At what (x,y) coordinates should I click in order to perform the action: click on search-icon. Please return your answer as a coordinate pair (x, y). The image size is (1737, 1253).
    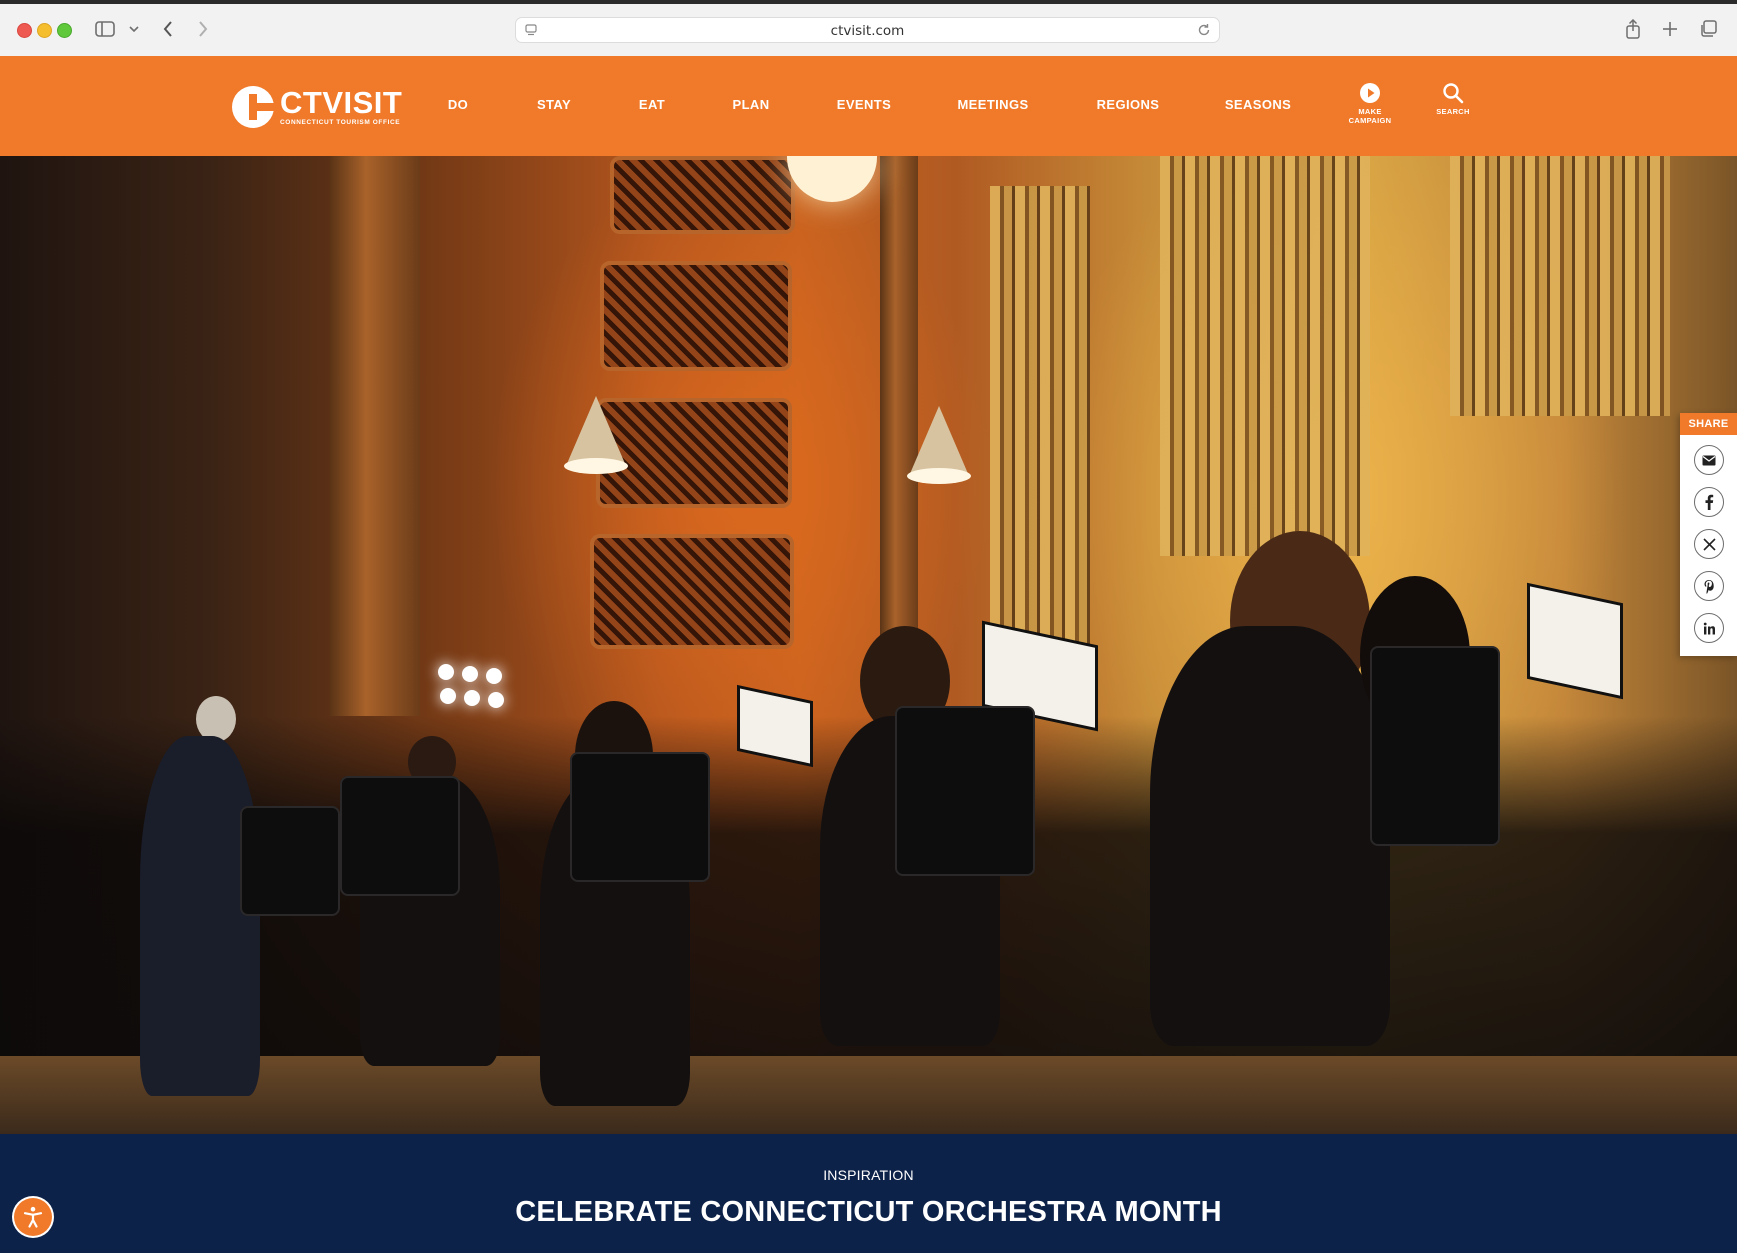
    Looking at the image, I should click on (1453, 93).